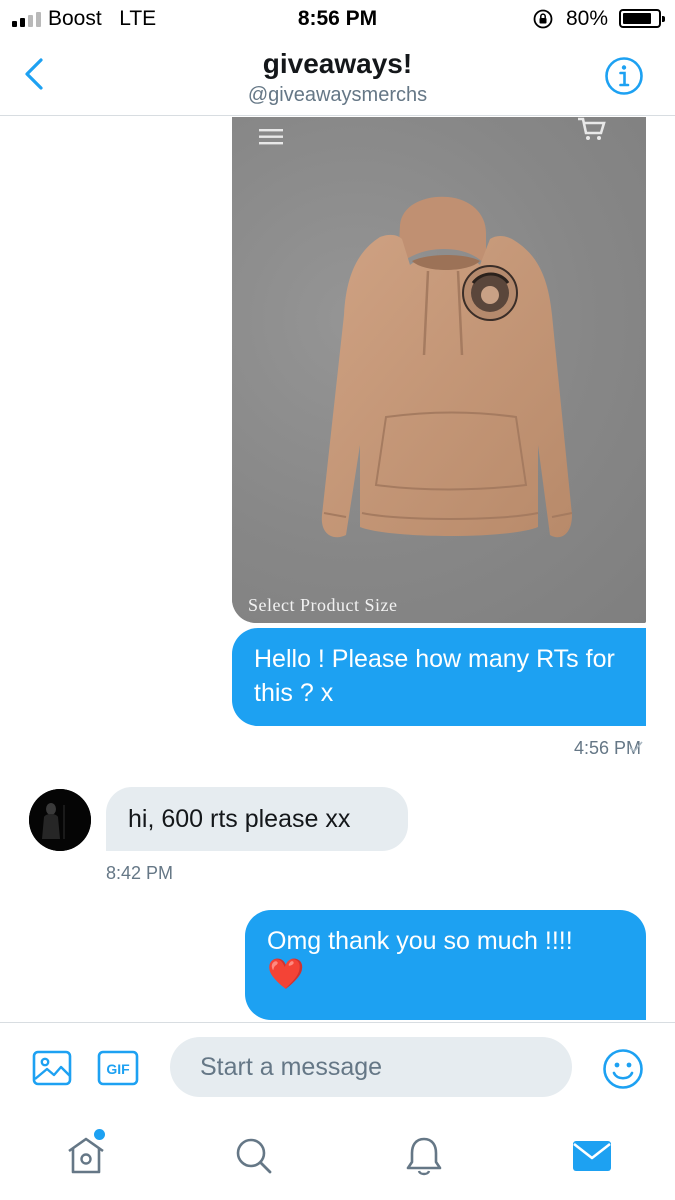 This screenshot has height=1200, width=675. I want to click on hamburger-menu-icon, so click(271, 137).